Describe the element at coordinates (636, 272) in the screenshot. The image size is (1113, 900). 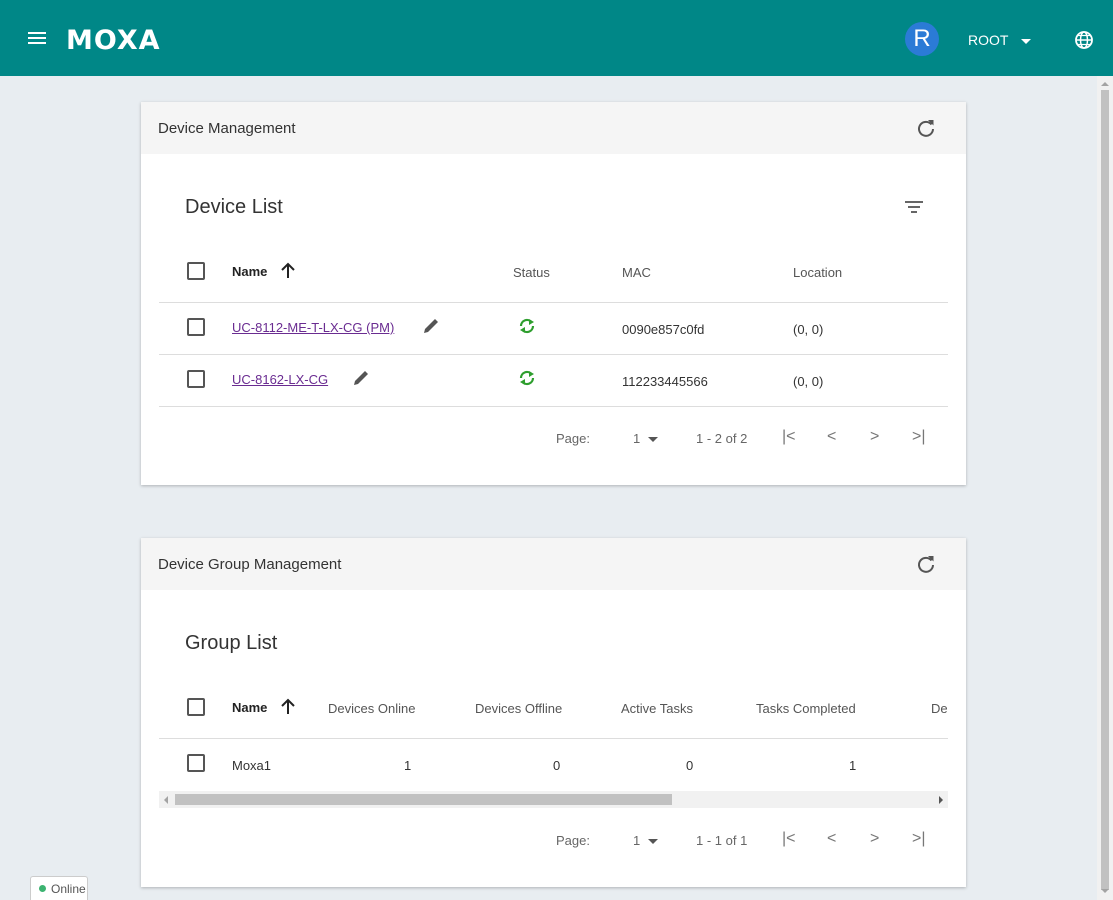
I see `column-header-mac: MAC` at that location.